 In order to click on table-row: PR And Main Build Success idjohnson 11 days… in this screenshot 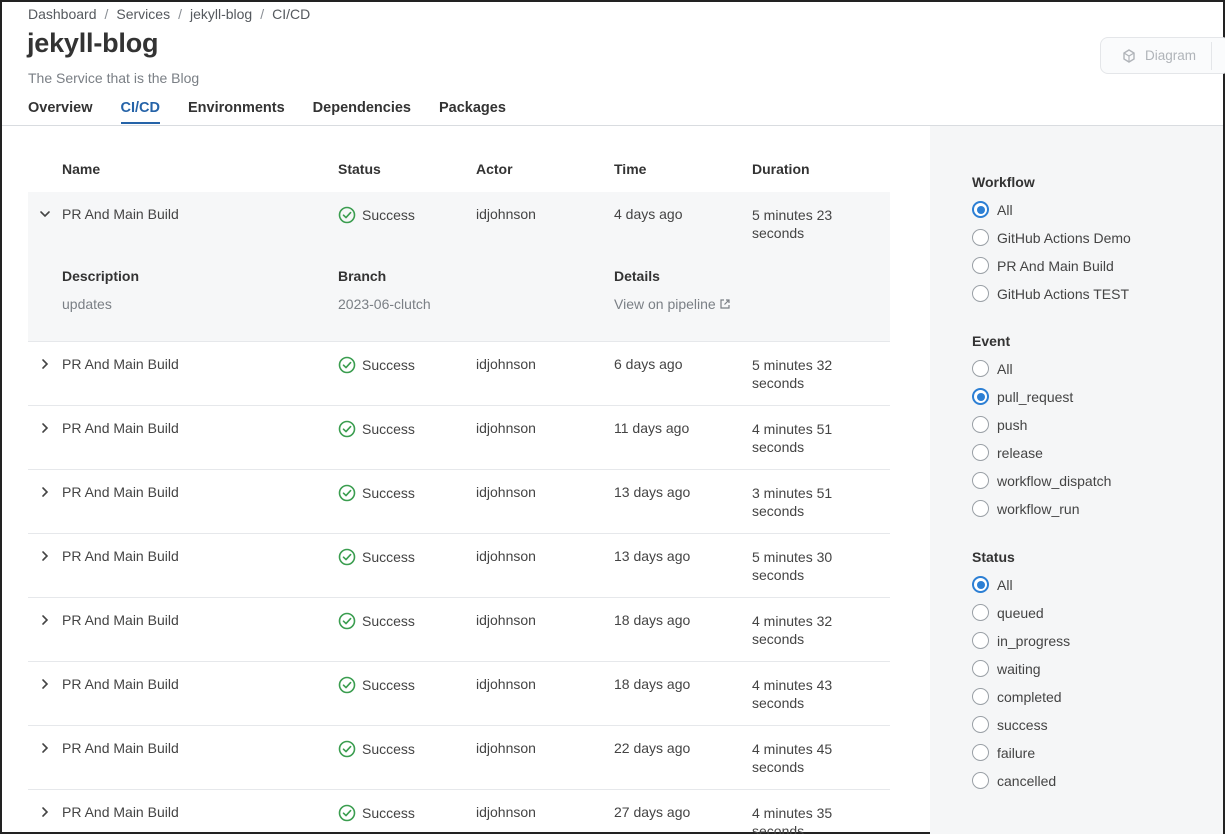, I will do `click(459, 438)`.